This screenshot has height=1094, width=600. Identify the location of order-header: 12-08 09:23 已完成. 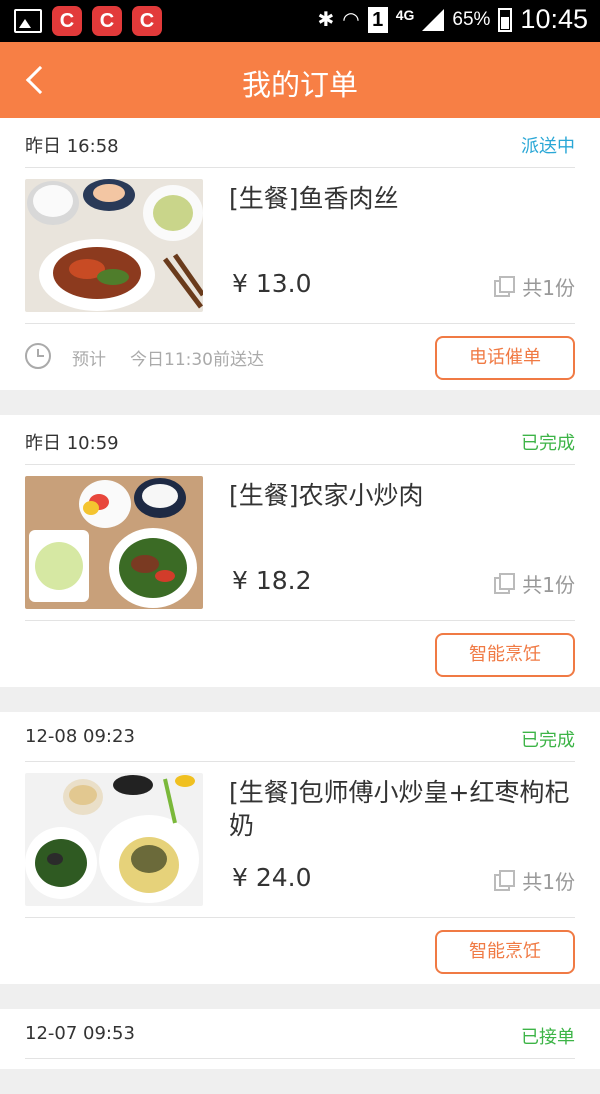
(300, 737).